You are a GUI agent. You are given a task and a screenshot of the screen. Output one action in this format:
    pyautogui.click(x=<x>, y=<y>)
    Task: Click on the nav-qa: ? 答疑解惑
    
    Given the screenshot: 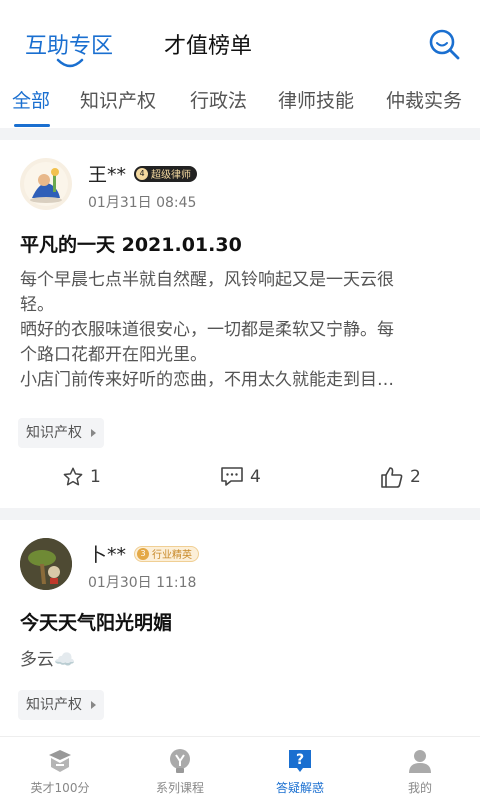 What is the action you would take?
    pyautogui.click(x=300, y=768)
    